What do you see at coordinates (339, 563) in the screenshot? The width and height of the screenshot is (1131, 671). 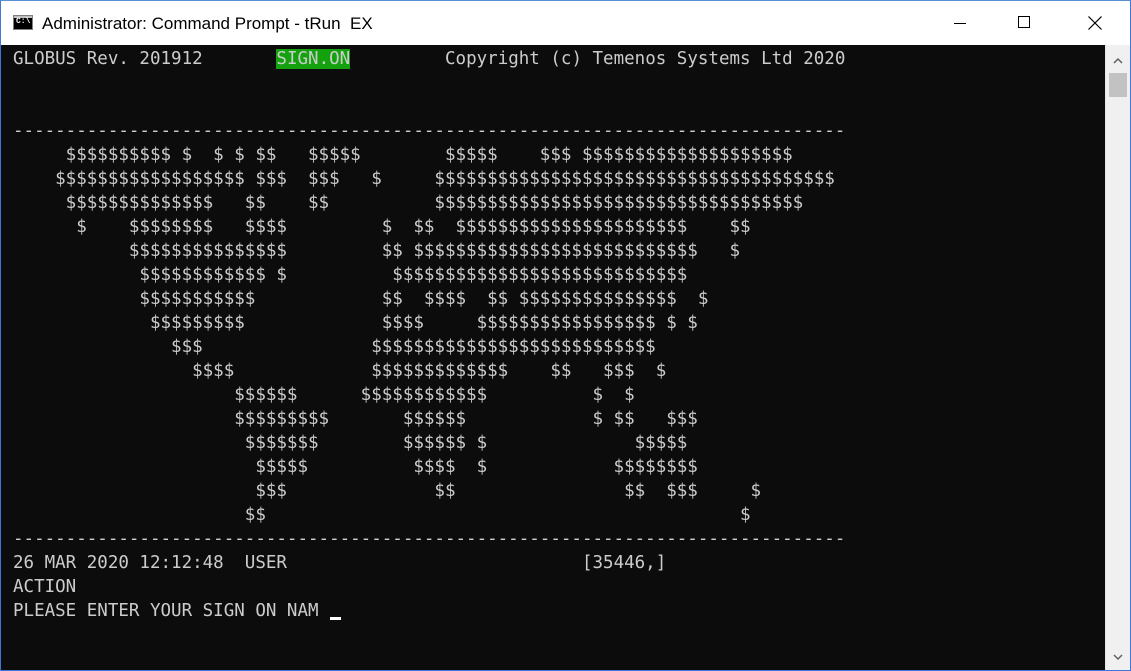 I see `status-line: 26 MAR 2020 12:12:48 USER [35446,]` at bounding box center [339, 563].